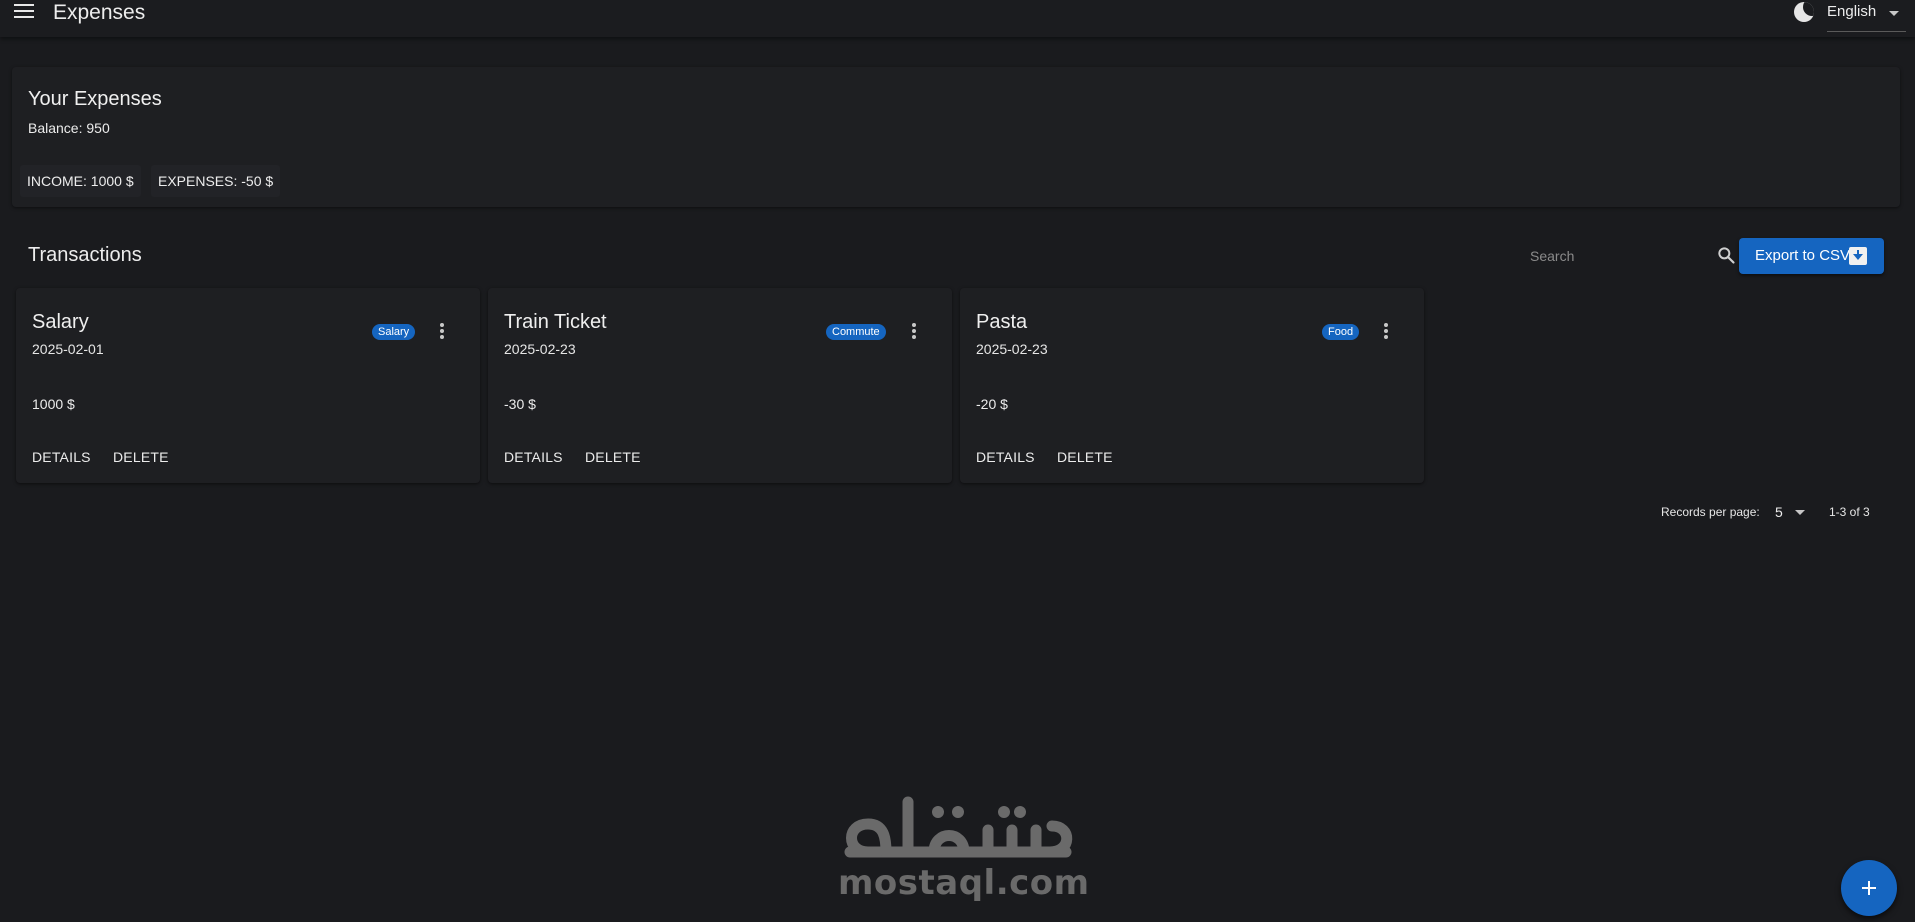 The image size is (1915, 922). Describe the element at coordinates (1617, 256) in the screenshot. I see `search-input` at that location.